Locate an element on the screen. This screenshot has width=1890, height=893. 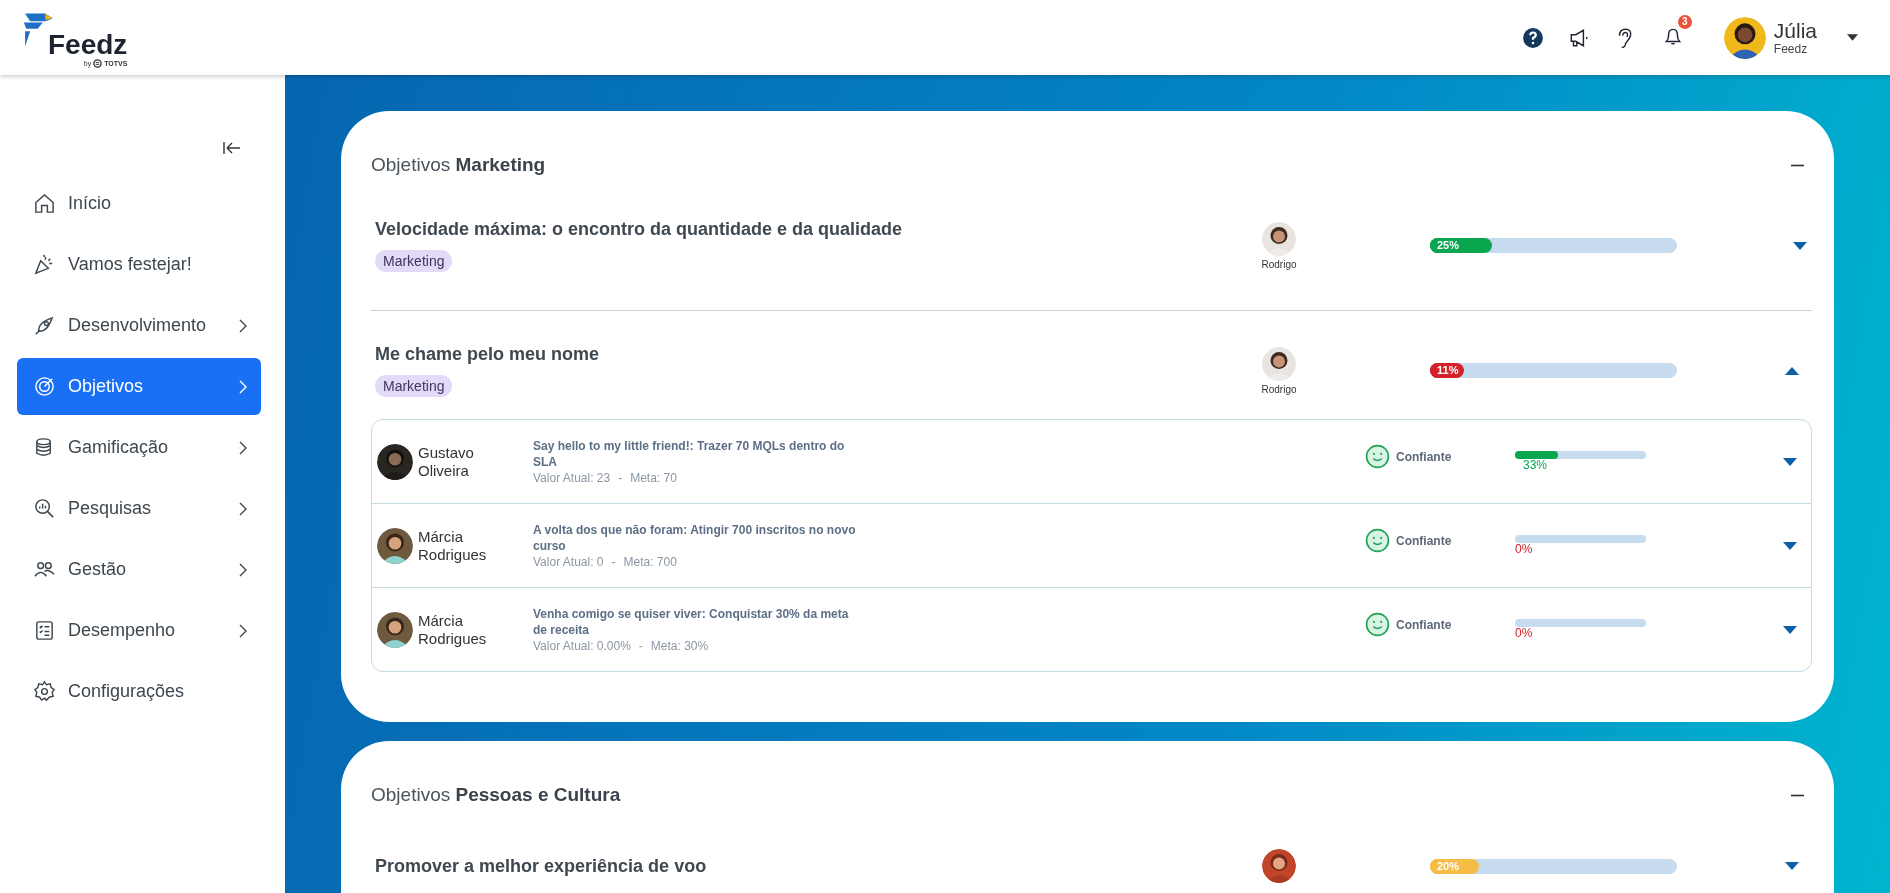
objective-title: Promover a melhor experiência de voo is located at coordinates (541, 866).